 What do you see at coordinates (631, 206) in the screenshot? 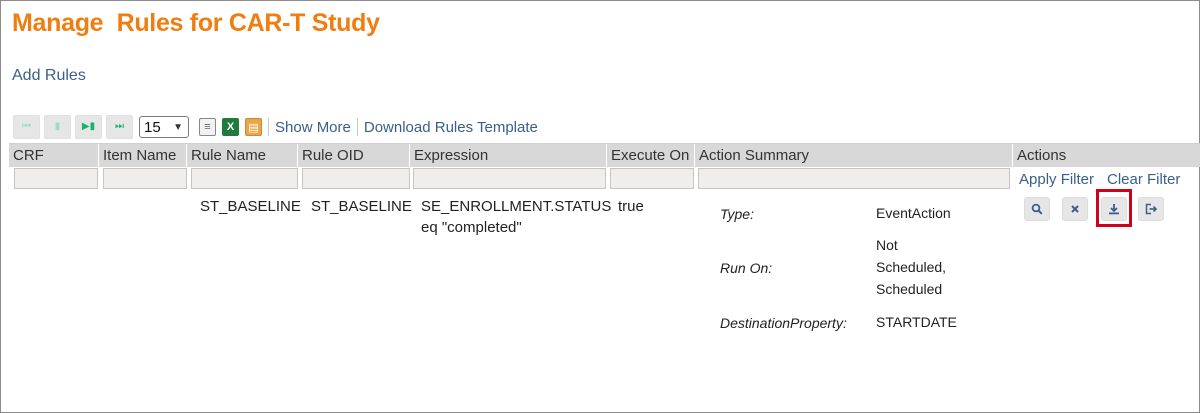
I see `cell-execute-on: true` at bounding box center [631, 206].